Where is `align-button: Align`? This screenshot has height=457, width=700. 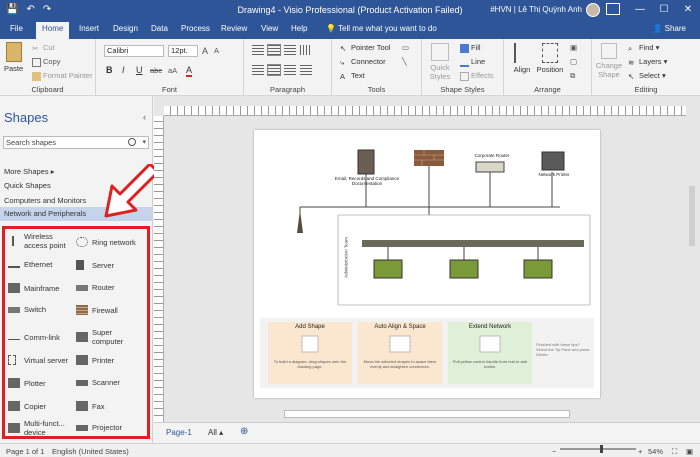
align-button: Align is located at coordinates (522, 58).